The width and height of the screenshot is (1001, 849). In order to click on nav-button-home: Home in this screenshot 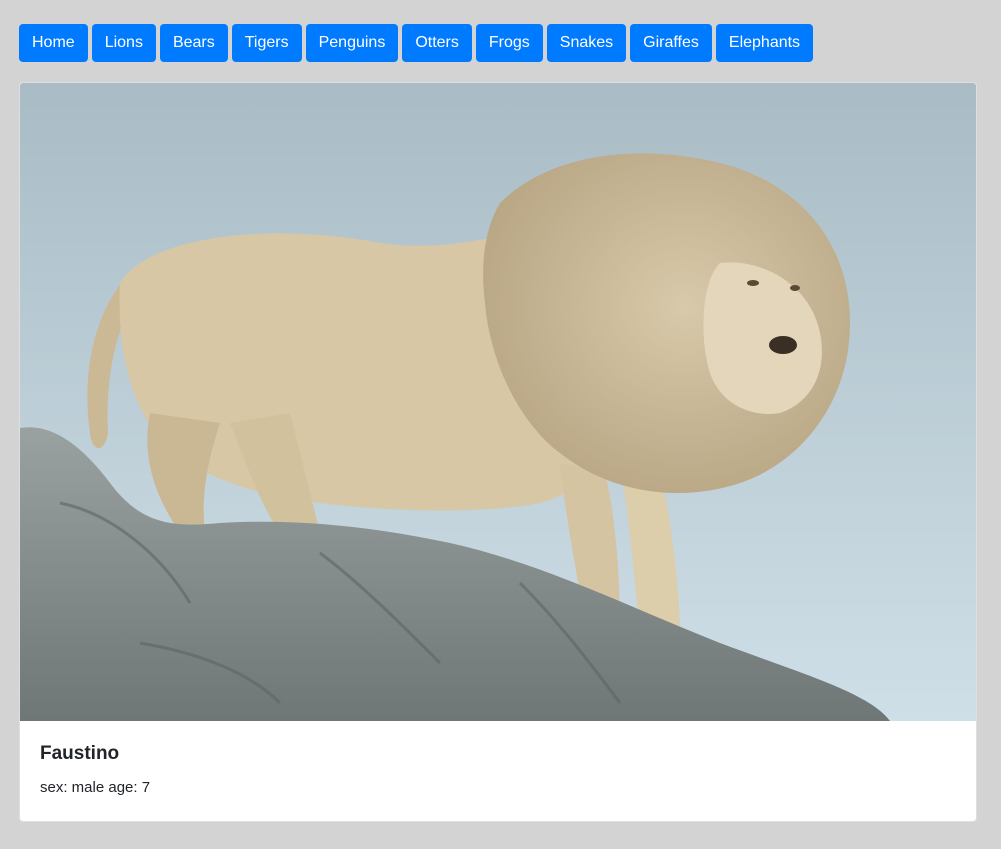, I will do `click(53, 43)`.